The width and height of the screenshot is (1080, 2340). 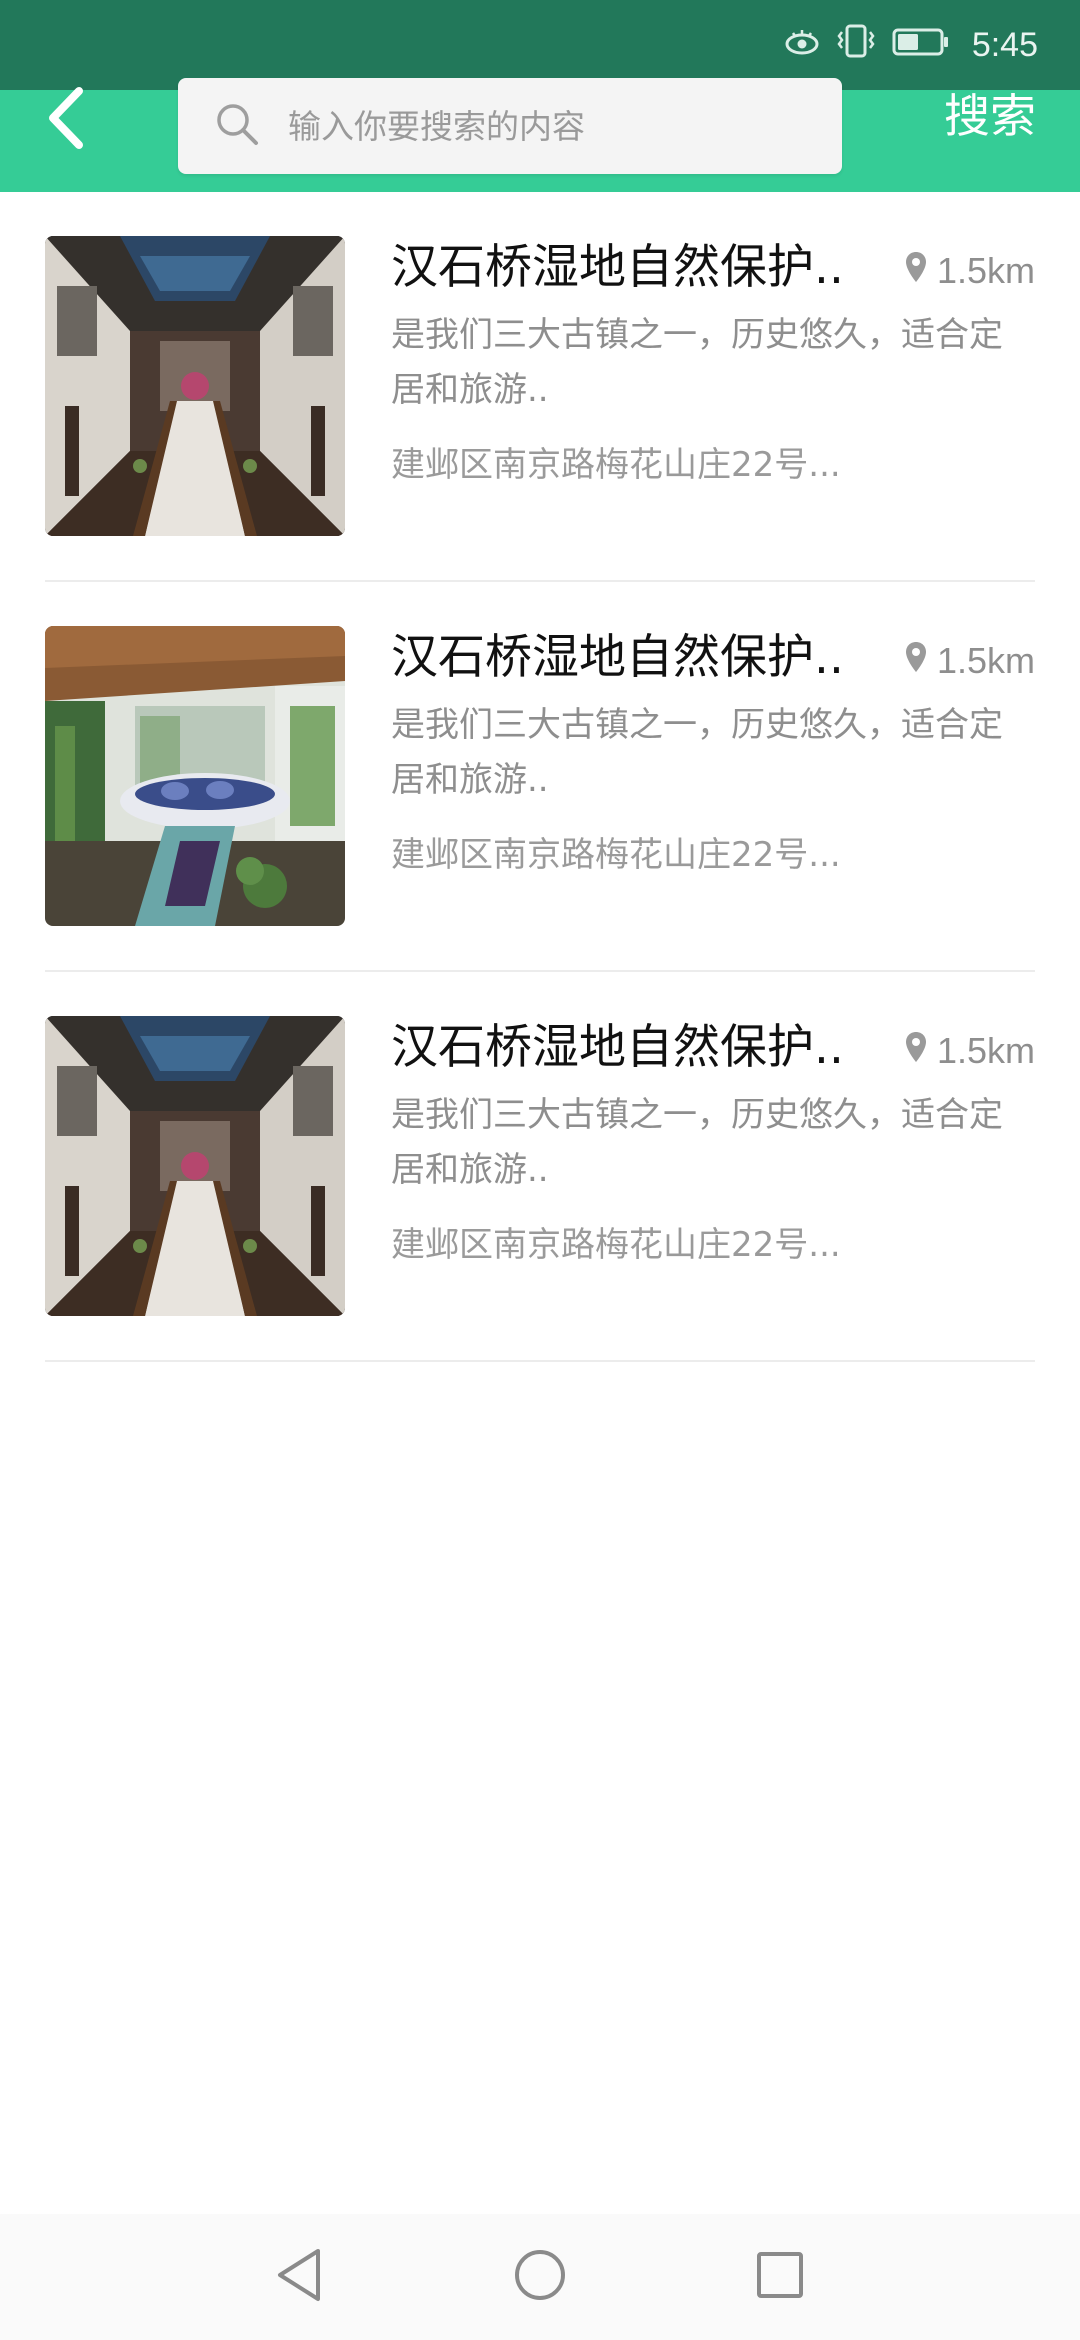 I want to click on home-circle-icon, so click(x=540, y=2277).